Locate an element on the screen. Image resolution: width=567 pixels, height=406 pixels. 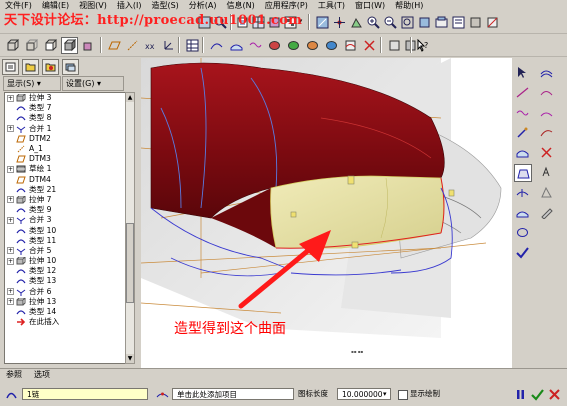
chain-collector-icon is located at coordinates (11, 394).